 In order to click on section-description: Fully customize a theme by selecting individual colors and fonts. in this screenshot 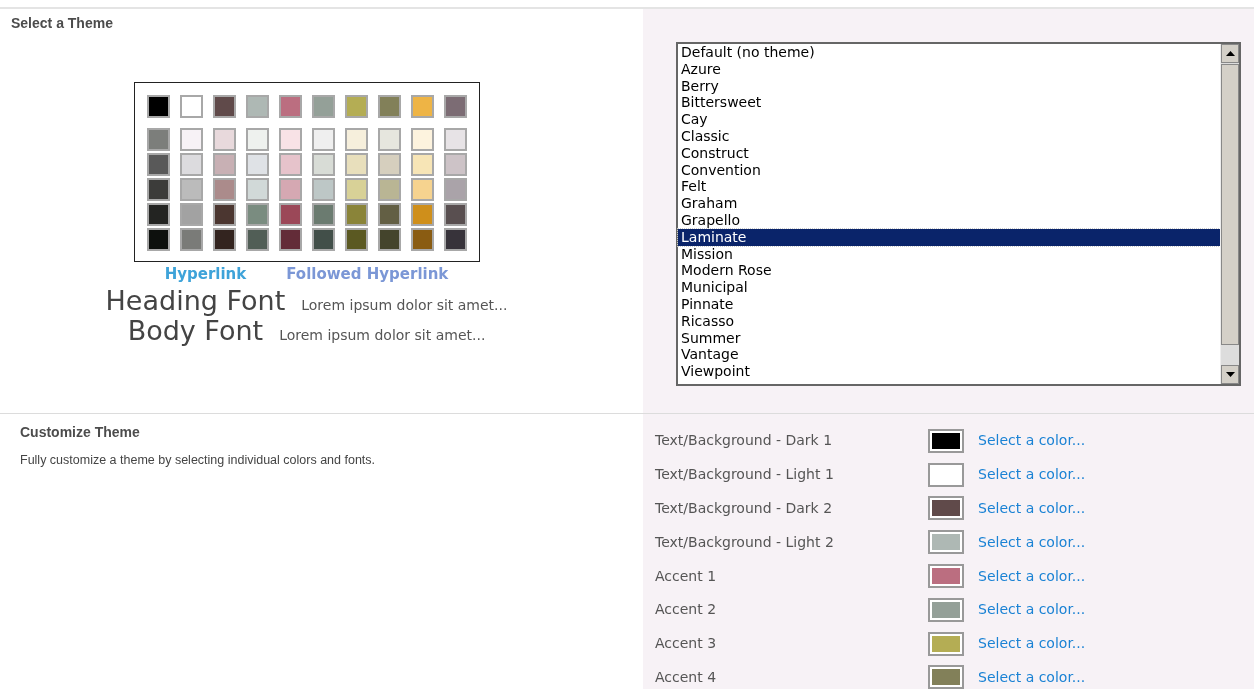, I will do `click(198, 460)`.